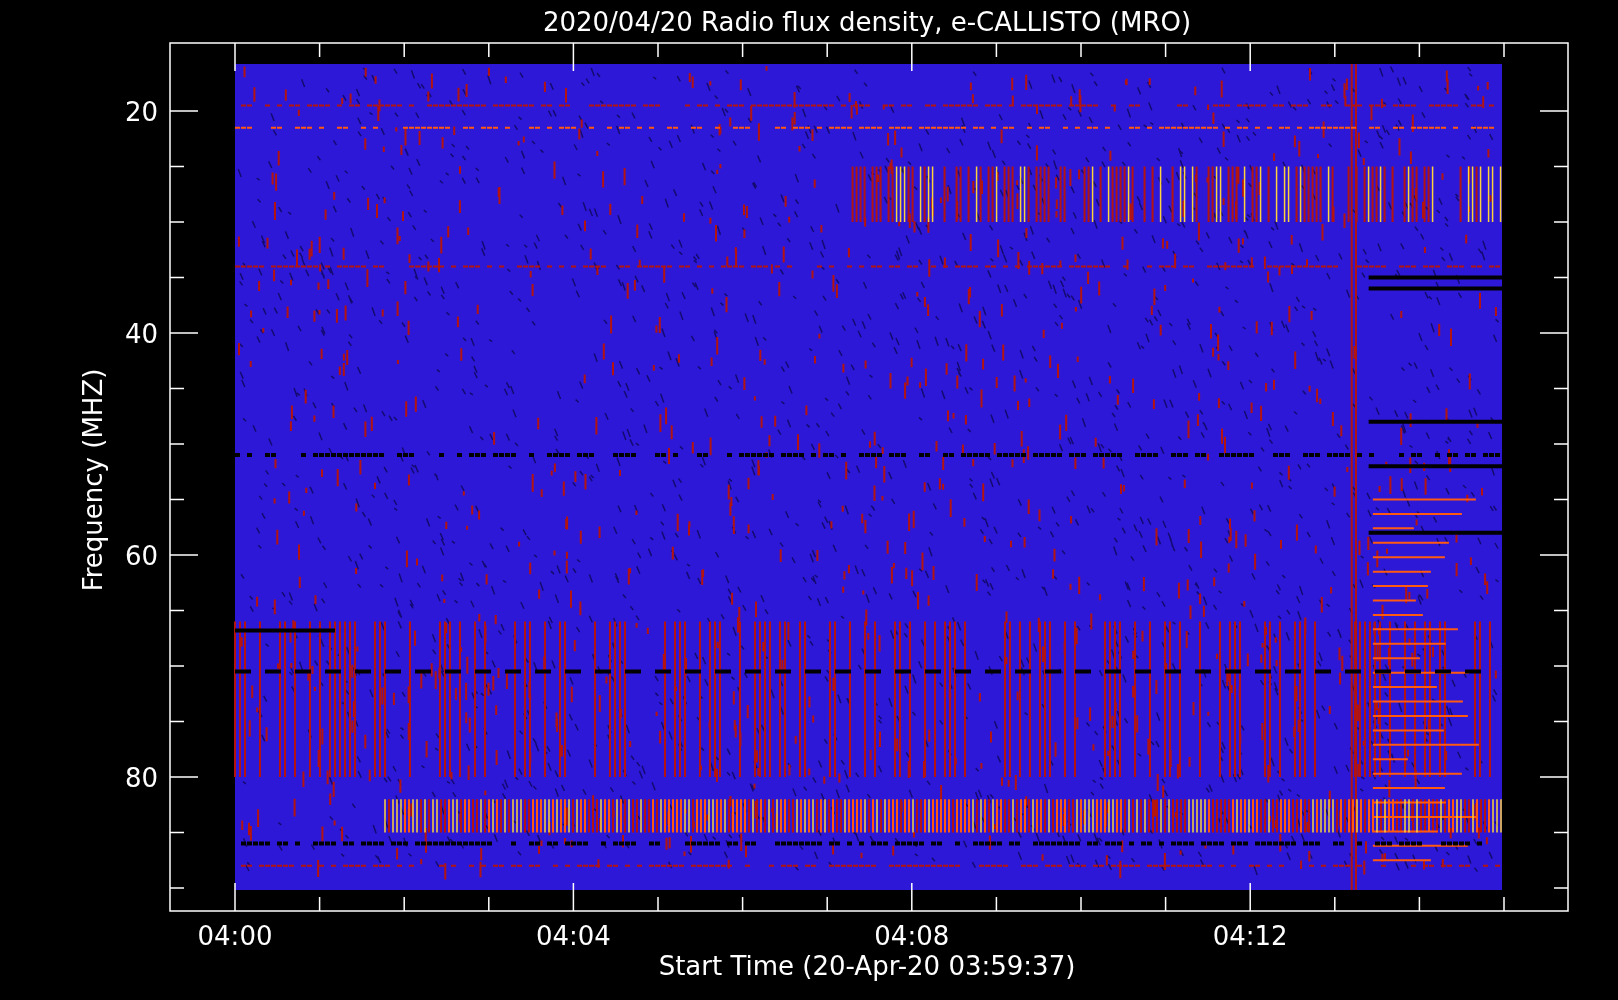 This screenshot has width=1618, height=1000. I want to click on x-tick-label: 04:12, so click(1250, 936).